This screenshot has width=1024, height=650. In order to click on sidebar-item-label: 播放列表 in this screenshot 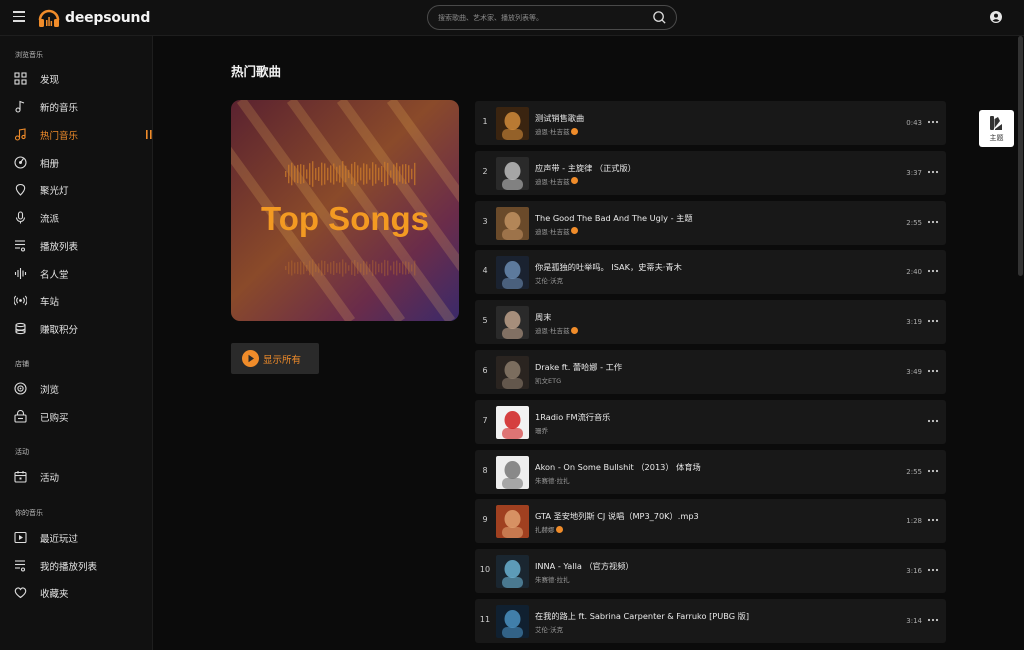, I will do `click(59, 247)`.